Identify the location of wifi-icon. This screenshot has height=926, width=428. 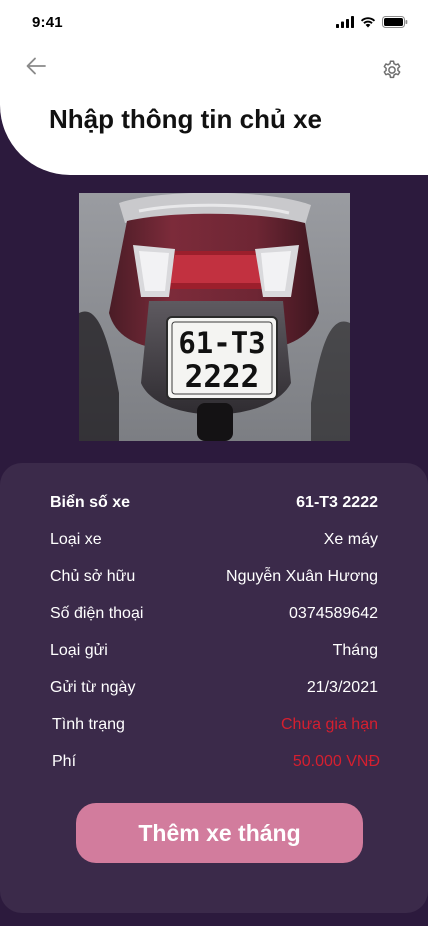
(368, 24).